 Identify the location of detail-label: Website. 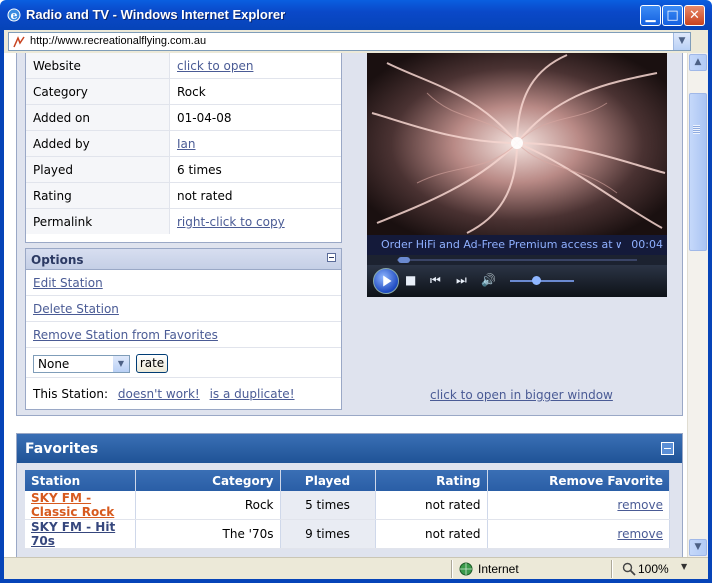
(98, 65).